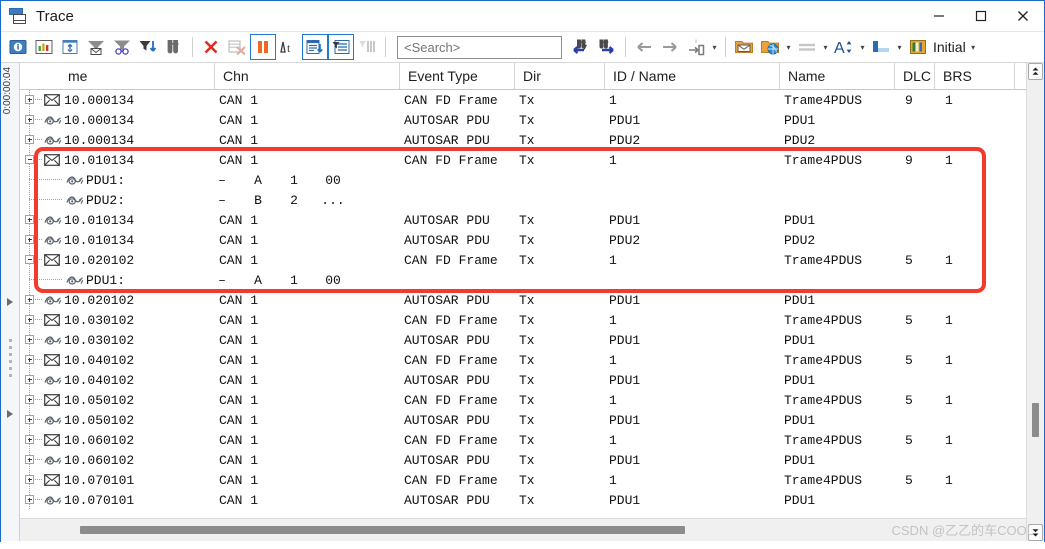 This screenshot has width=1045, height=549. I want to click on back-icon, so click(644, 47).